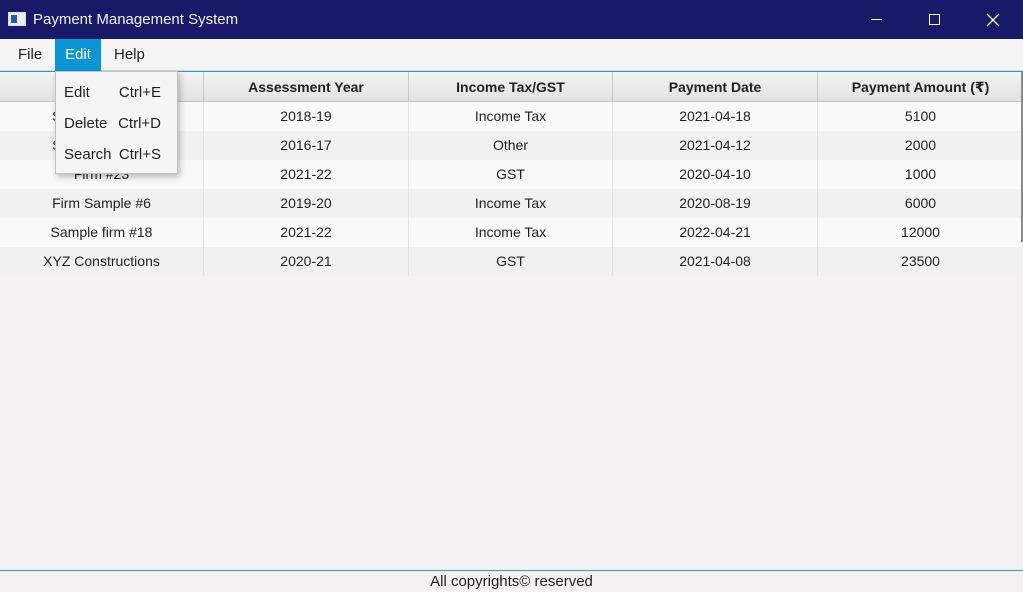  What do you see at coordinates (715, 116) in the screenshot?
I see `cell-payment-date: 2021-04-18` at bounding box center [715, 116].